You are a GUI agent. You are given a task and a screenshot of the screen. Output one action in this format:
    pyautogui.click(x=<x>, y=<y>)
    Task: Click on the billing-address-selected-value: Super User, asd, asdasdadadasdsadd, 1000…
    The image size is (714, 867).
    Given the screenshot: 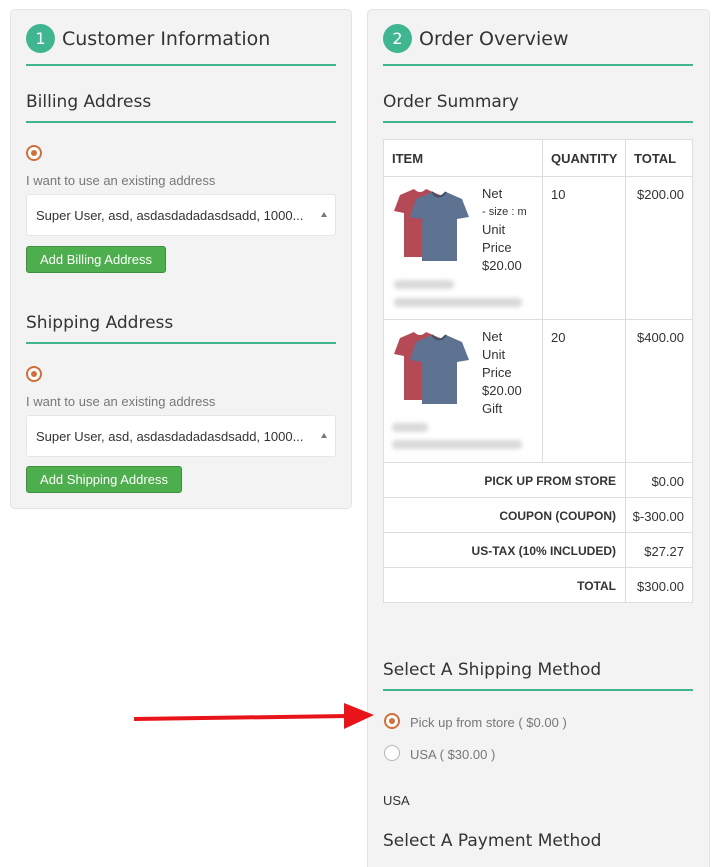 What is the action you would take?
    pyautogui.click(x=170, y=215)
    